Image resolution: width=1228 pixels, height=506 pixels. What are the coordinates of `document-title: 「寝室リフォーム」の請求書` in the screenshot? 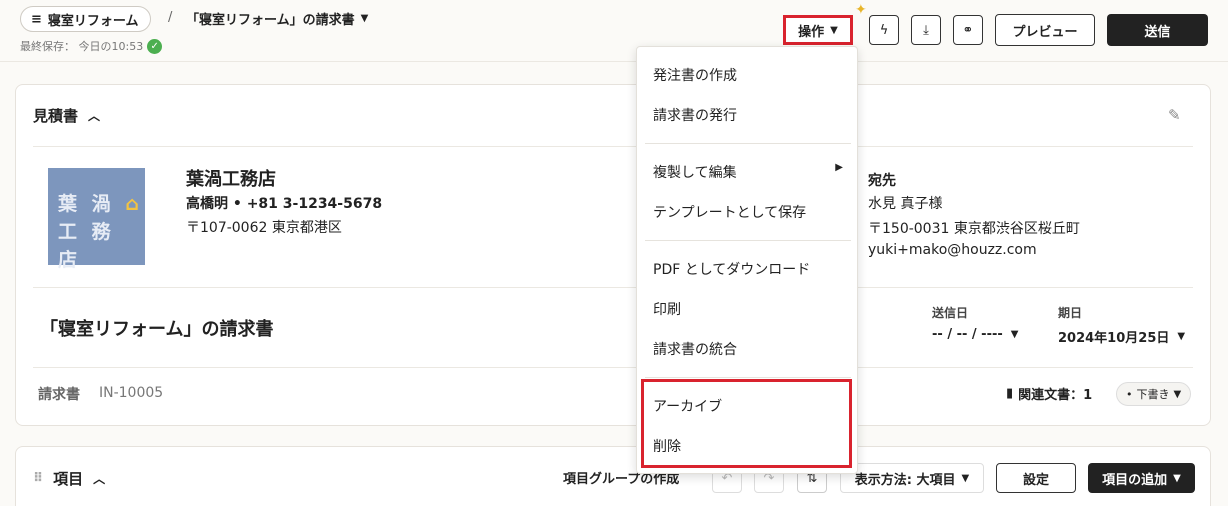 It's located at (156, 328).